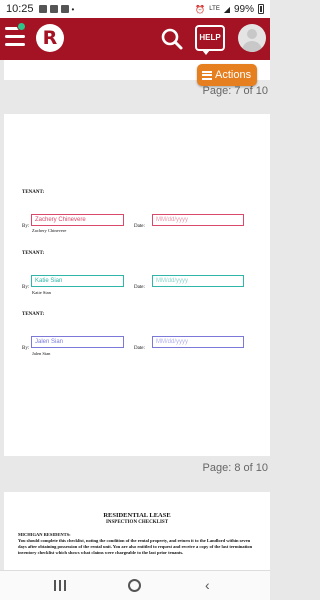 Image resolution: width=320 pixels, height=600 pixels. I want to click on notification-icons: •, so click(56, 9).